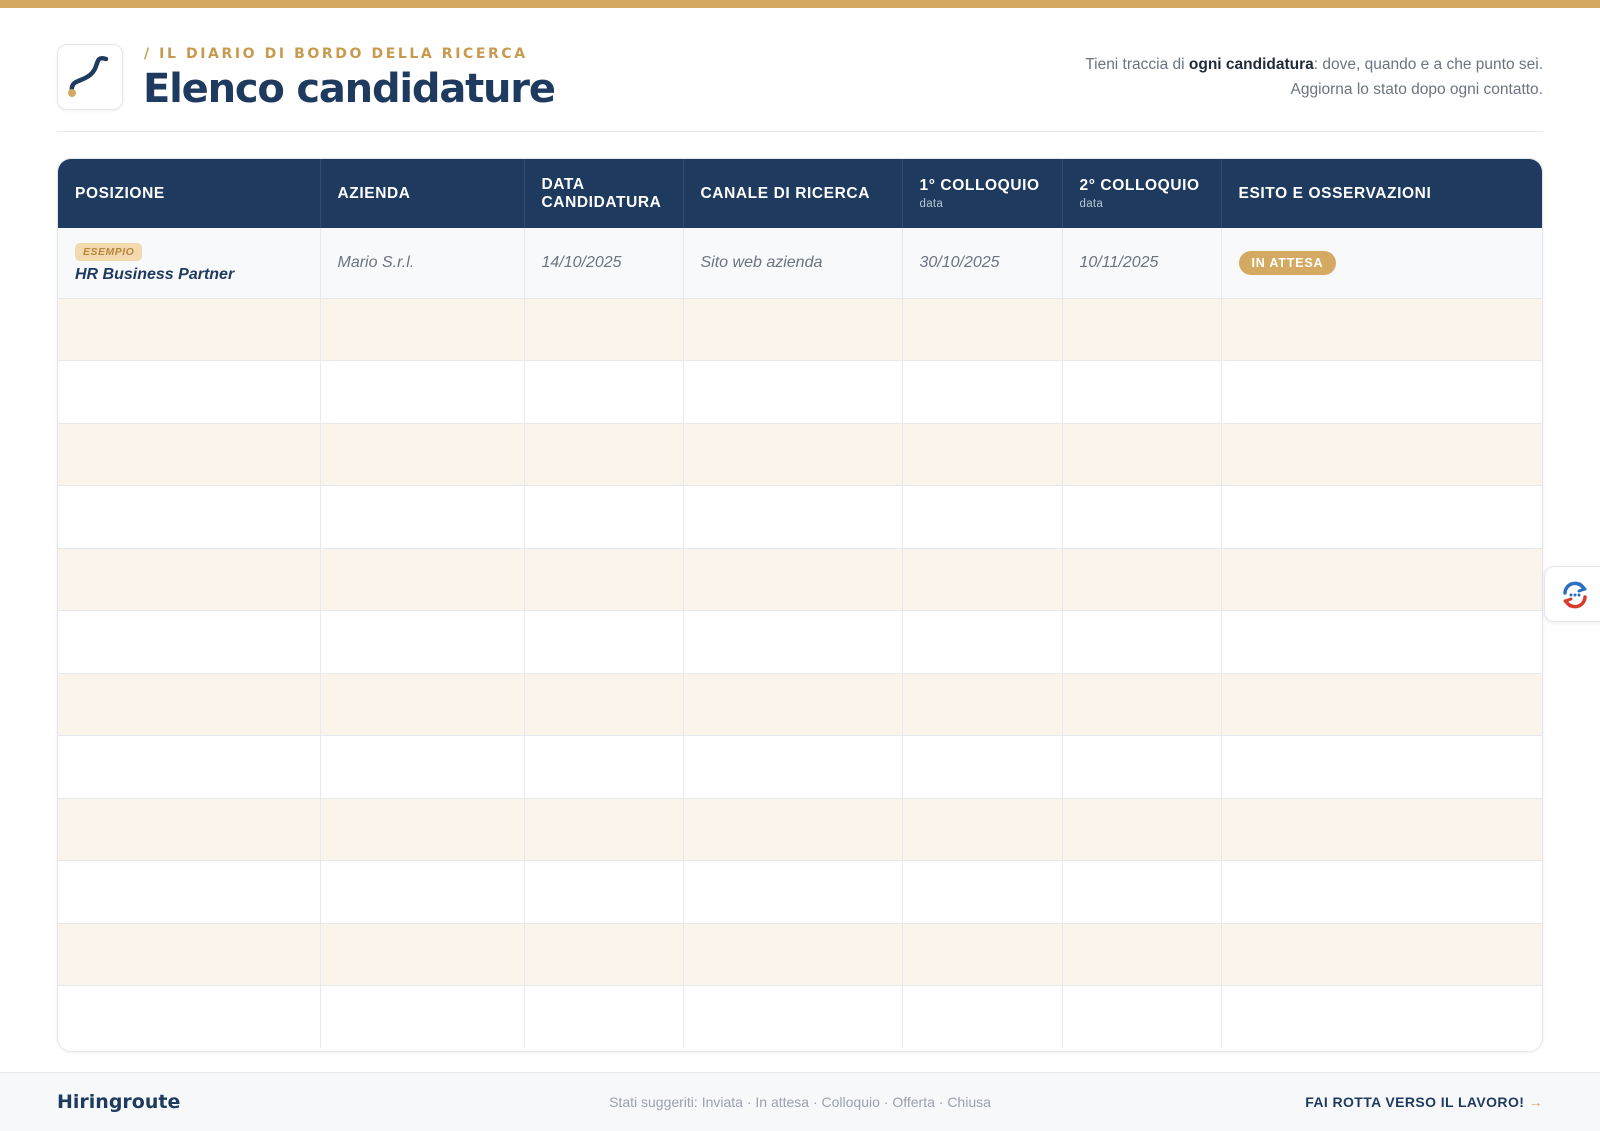 The image size is (1600, 1131). I want to click on cell-channel: Sito web azienda, so click(793, 263).